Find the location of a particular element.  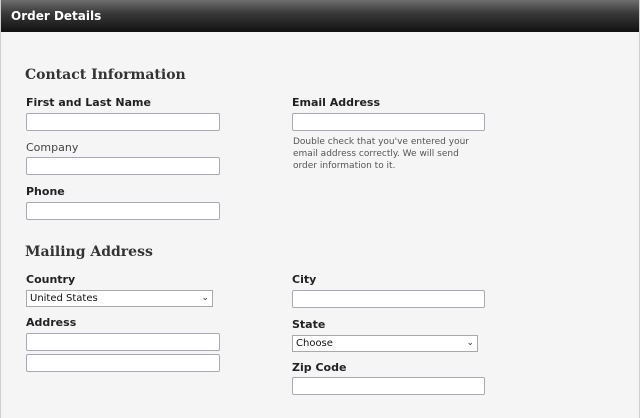

state-select: Choose ⌄ is located at coordinates (385, 343).